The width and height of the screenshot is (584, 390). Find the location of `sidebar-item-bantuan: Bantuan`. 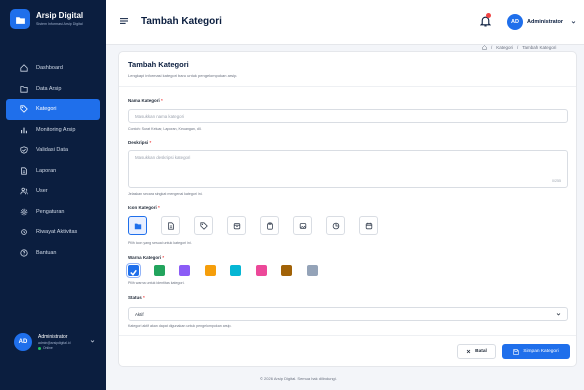

sidebar-item-bantuan: Bantuan is located at coordinates (53, 253).